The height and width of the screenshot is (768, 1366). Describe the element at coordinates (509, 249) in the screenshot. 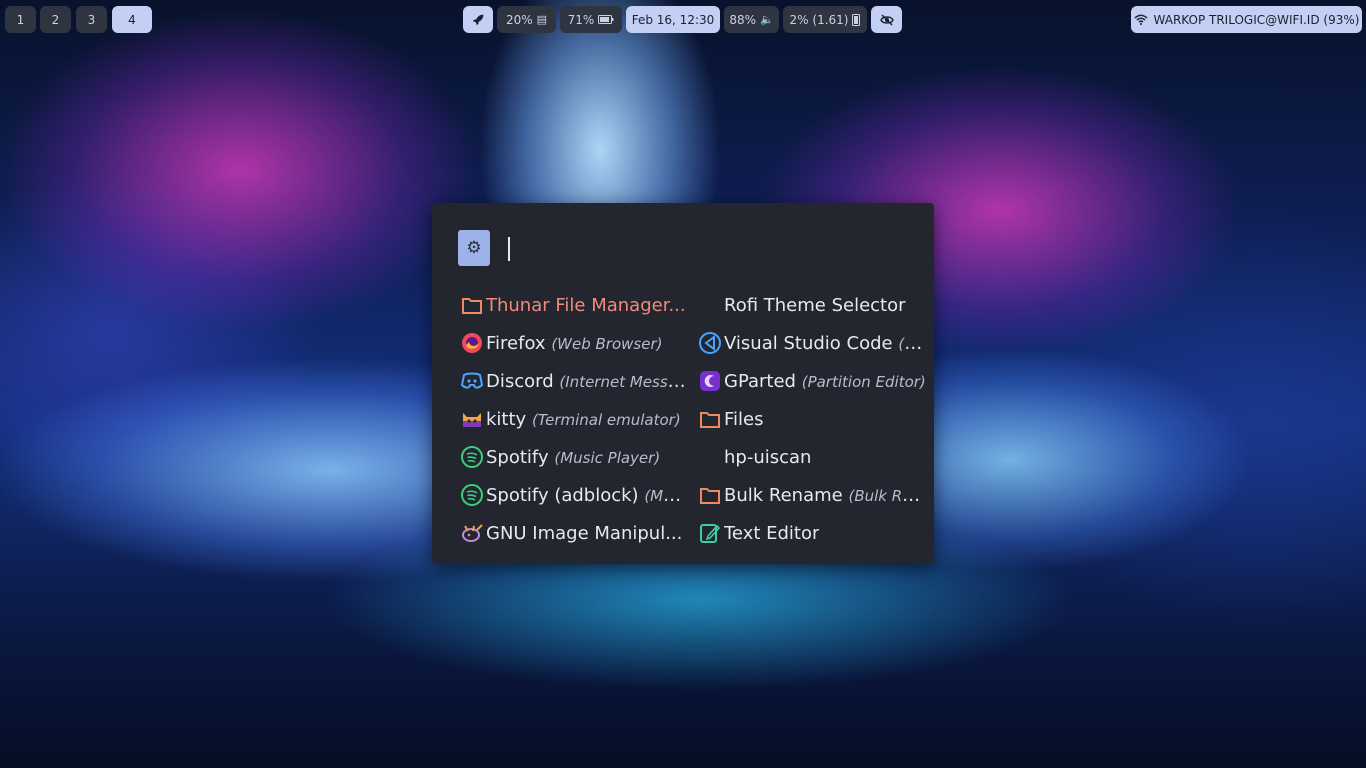

I see `search-input` at that location.